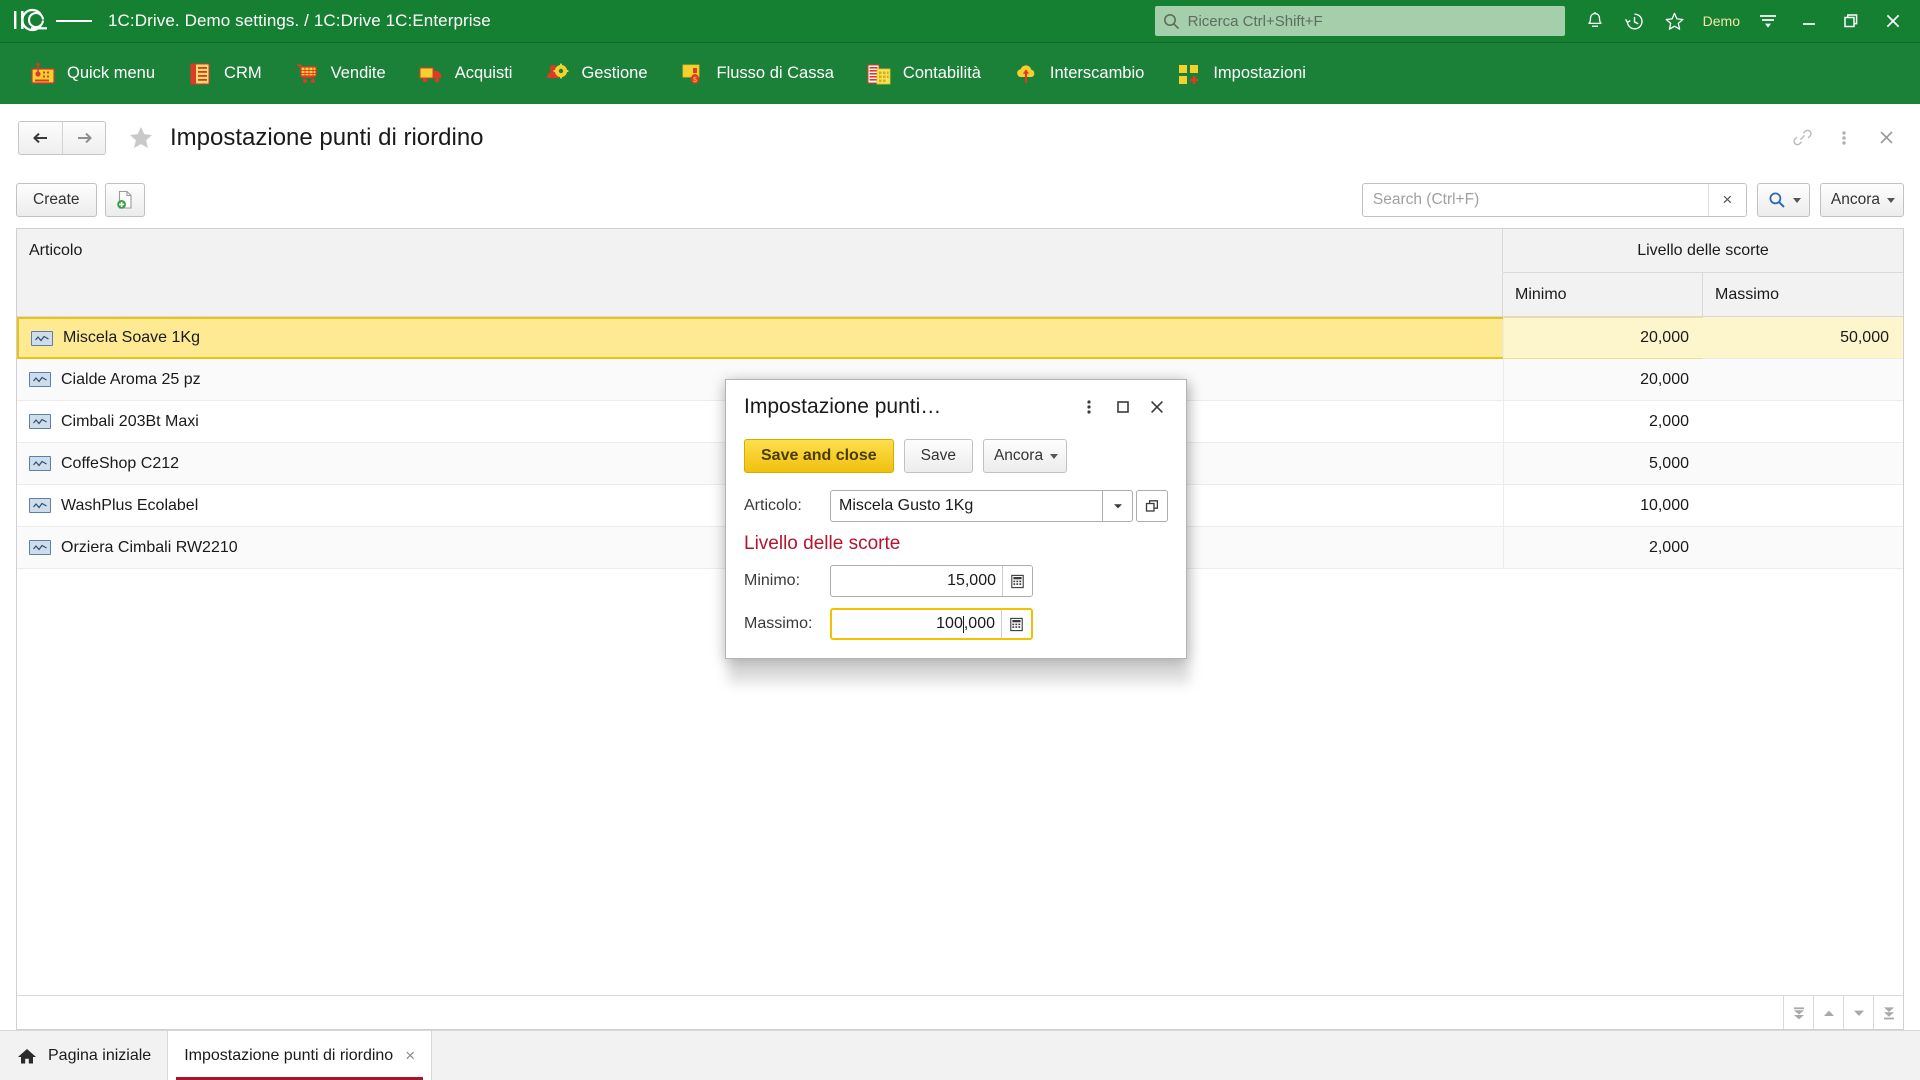  I want to click on column-header-massimo: Massimo, so click(1803, 295).